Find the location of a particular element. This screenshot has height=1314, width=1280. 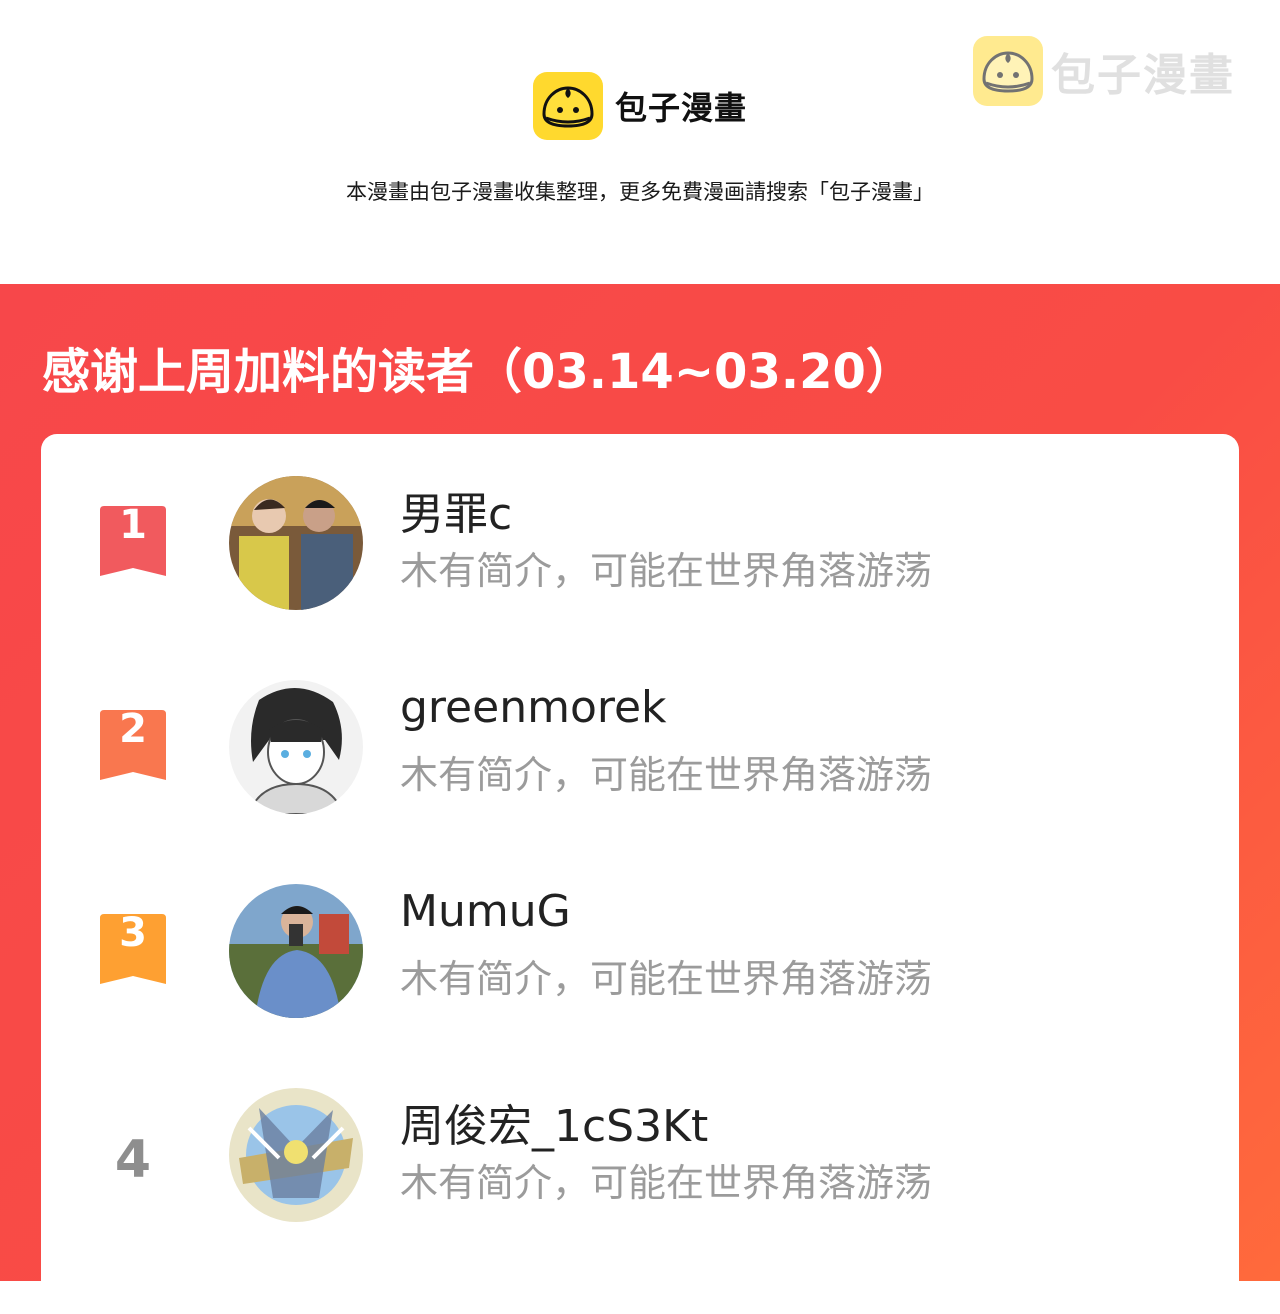

ranking-row: 2 greenmorek 木有简介，可能在世界角落游荡 is located at coordinates (640, 750).